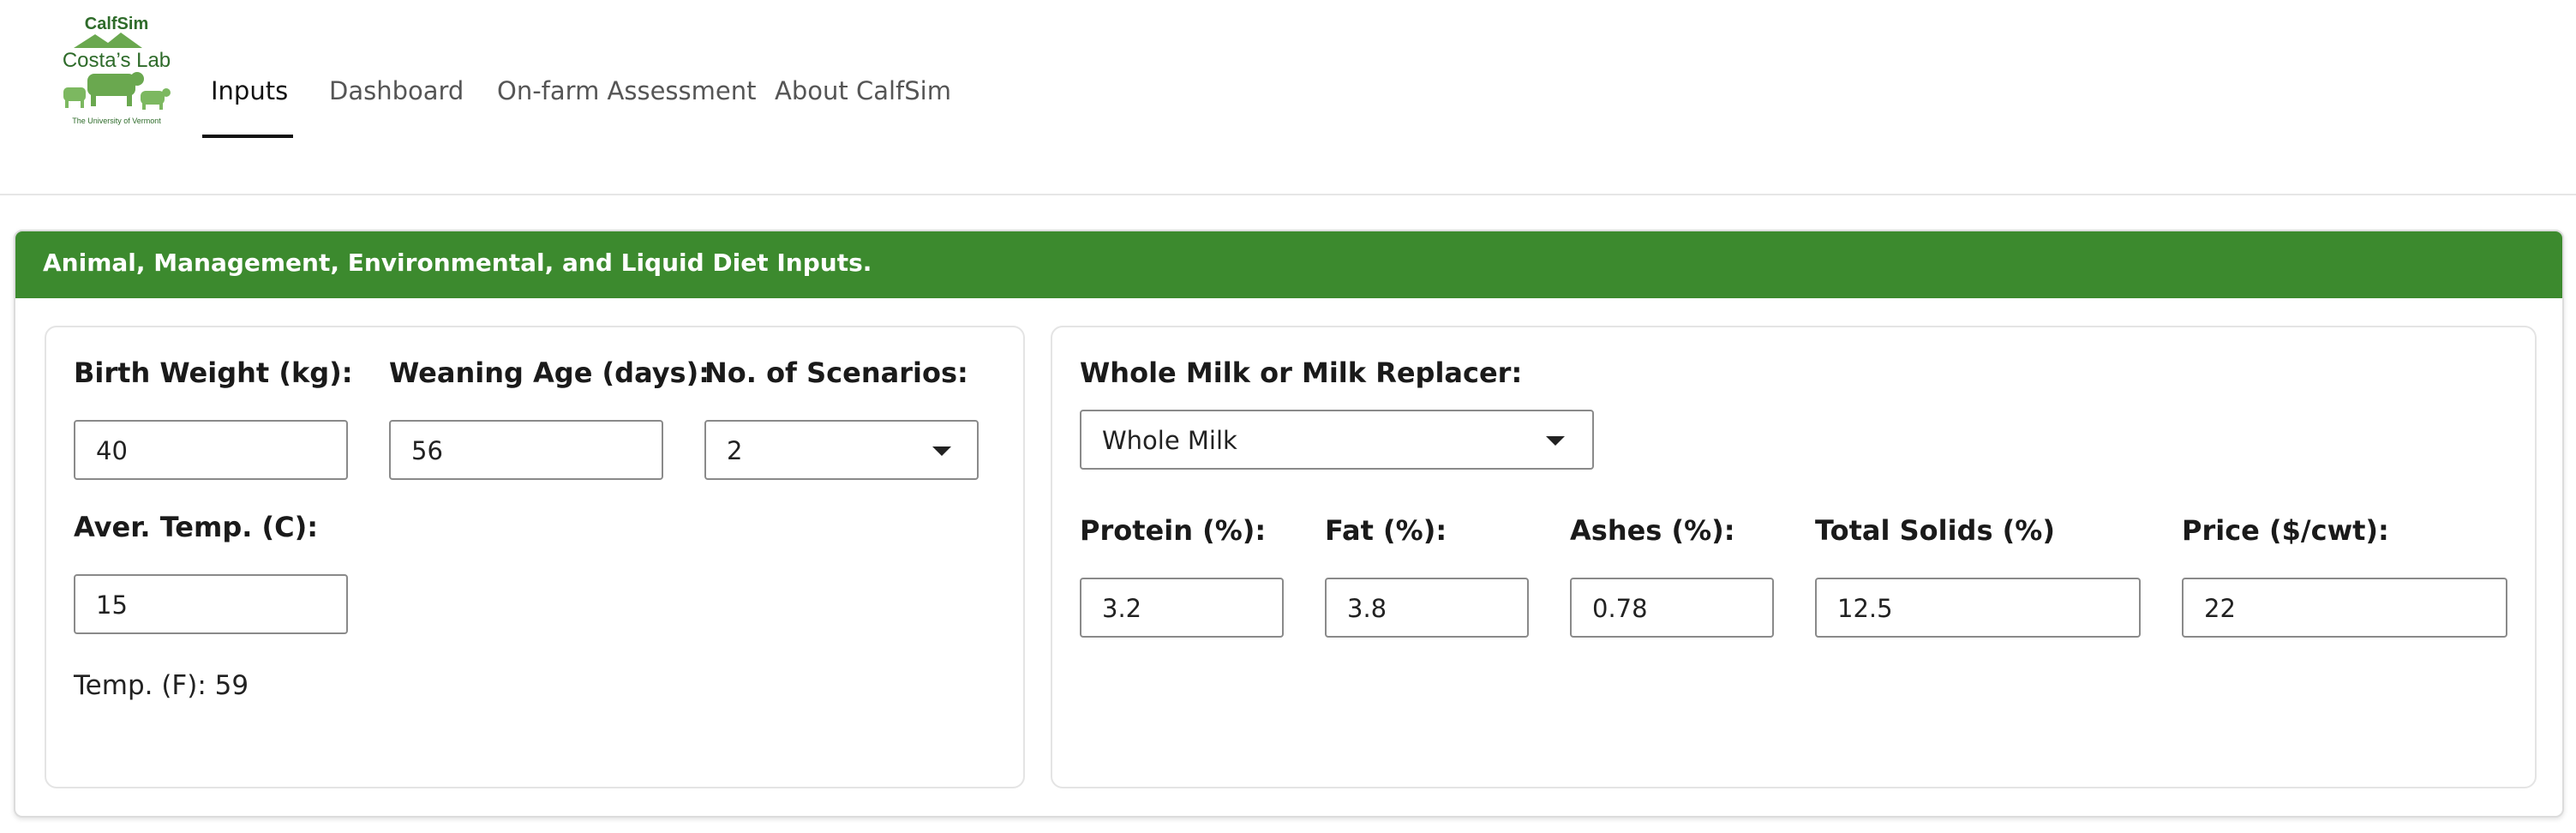  What do you see at coordinates (1978, 608) in the screenshot?
I see `total-solids-input: 12.5` at bounding box center [1978, 608].